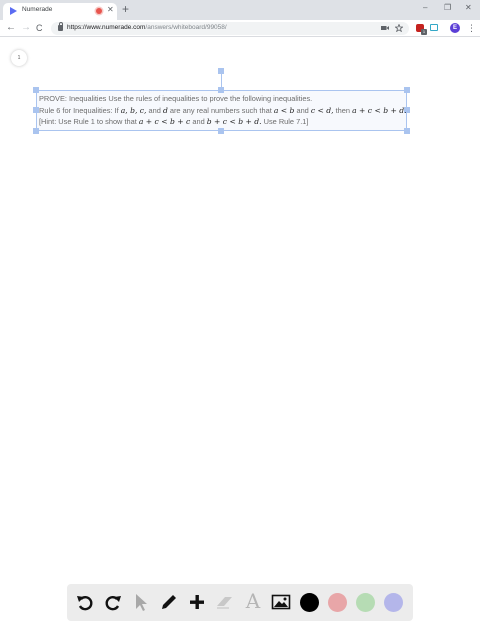 The height and width of the screenshot is (626, 480). I want to click on recording-indicator-icon, so click(99, 11).